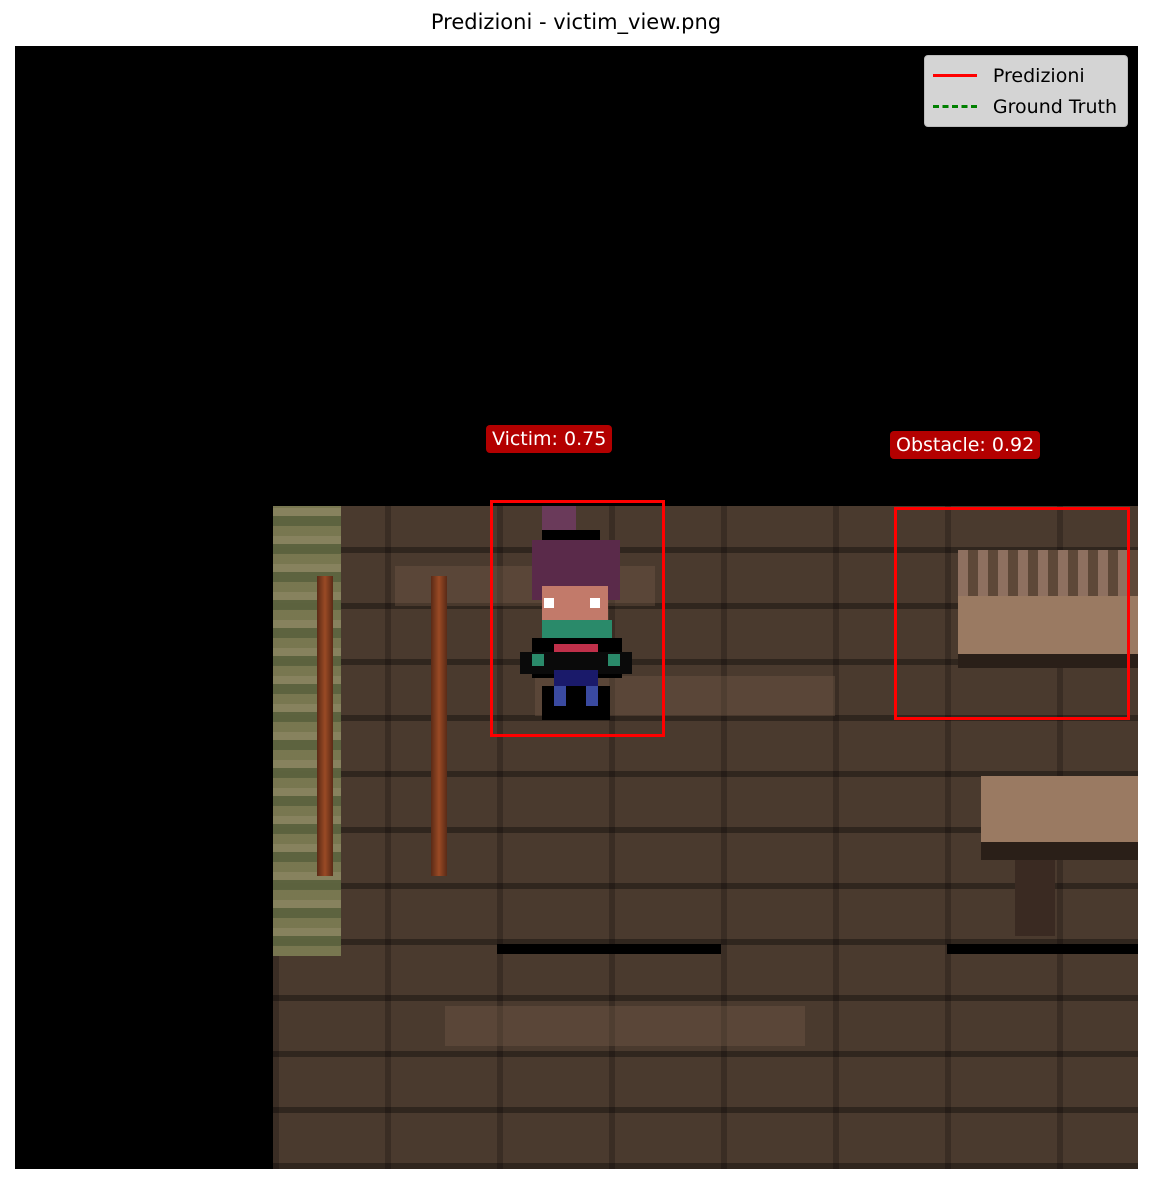 The height and width of the screenshot is (1184, 1152). Describe the element at coordinates (965, 445) in the screenshot. I see `obstacle-detection-label: Obstacle: 0.92` at that location.